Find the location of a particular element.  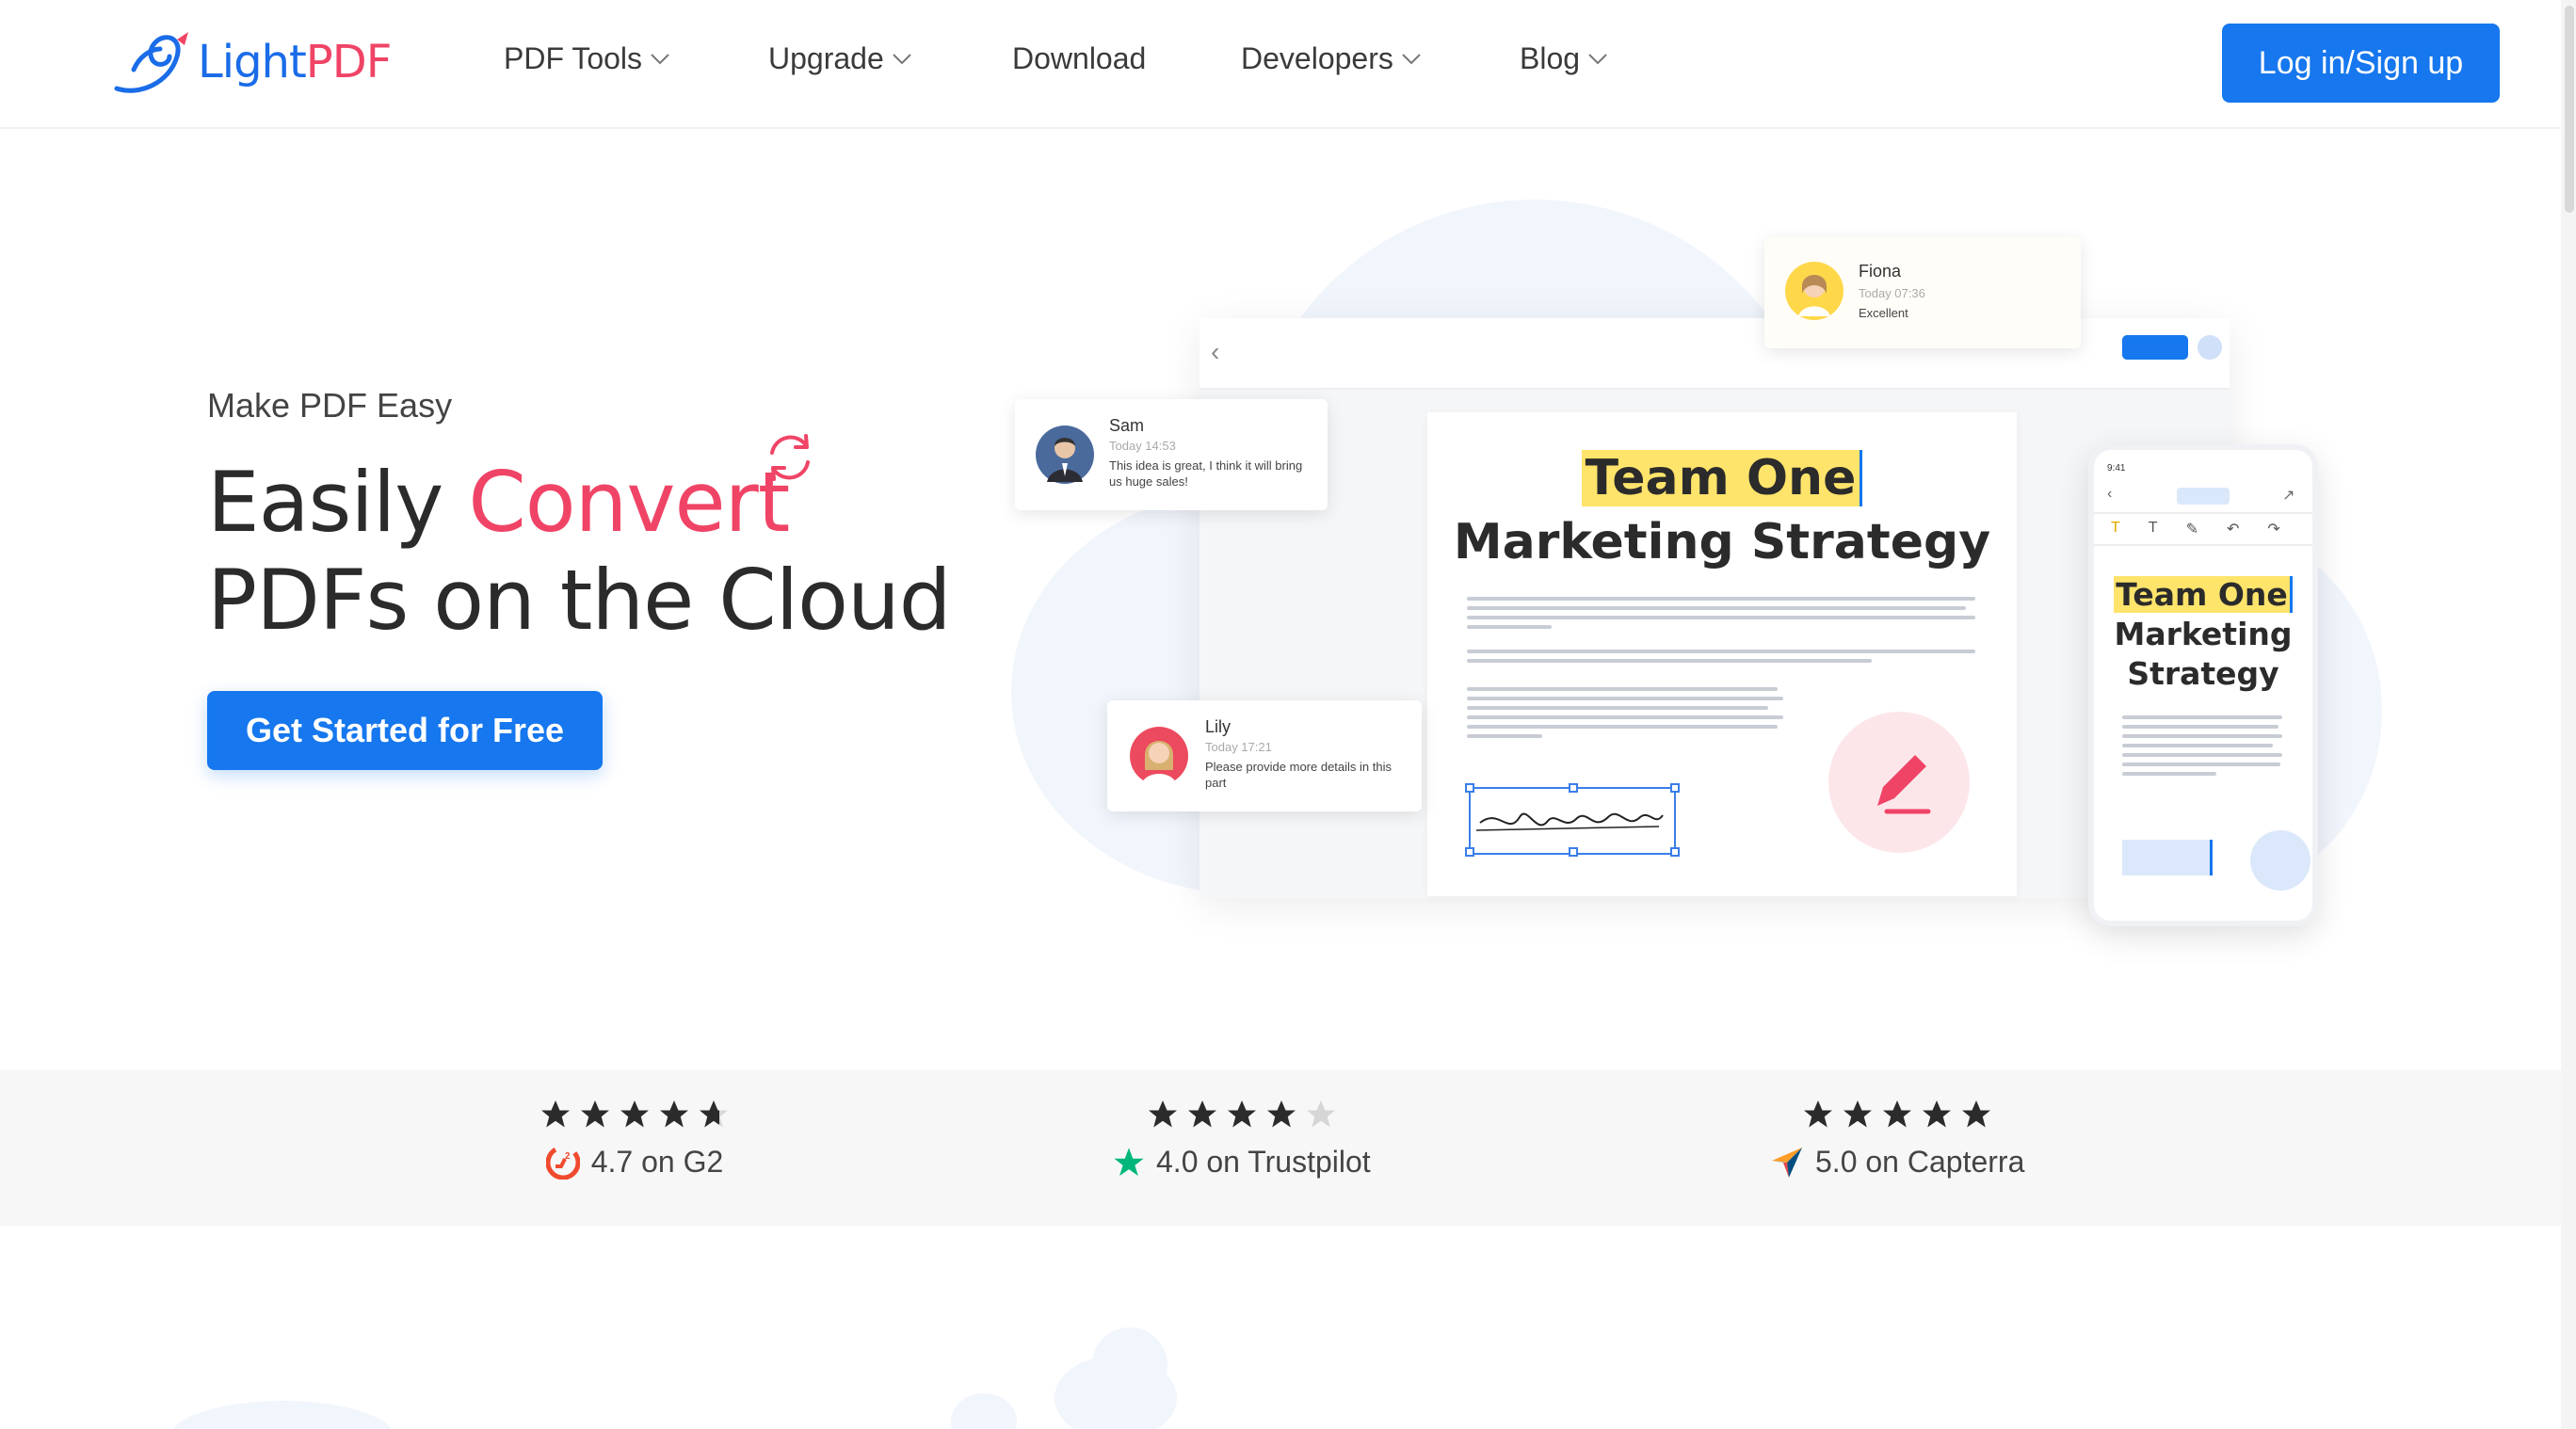

phone-back-icon: ‹ is located at coordinates (2110, 494).